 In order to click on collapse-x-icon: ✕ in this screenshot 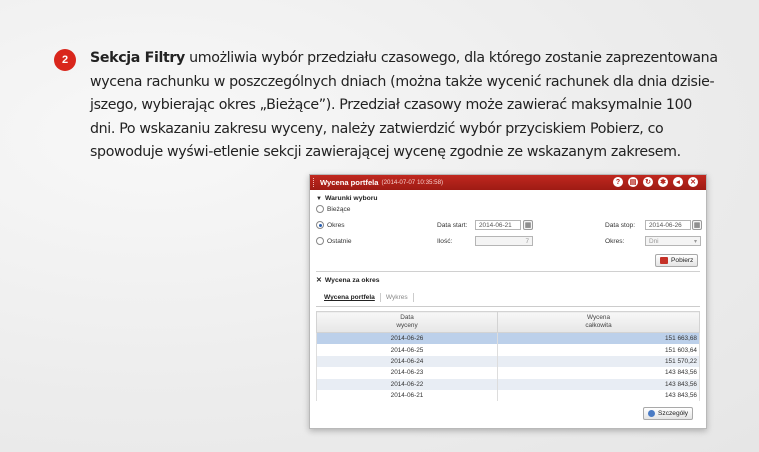, I will do `click(319, 280)`.